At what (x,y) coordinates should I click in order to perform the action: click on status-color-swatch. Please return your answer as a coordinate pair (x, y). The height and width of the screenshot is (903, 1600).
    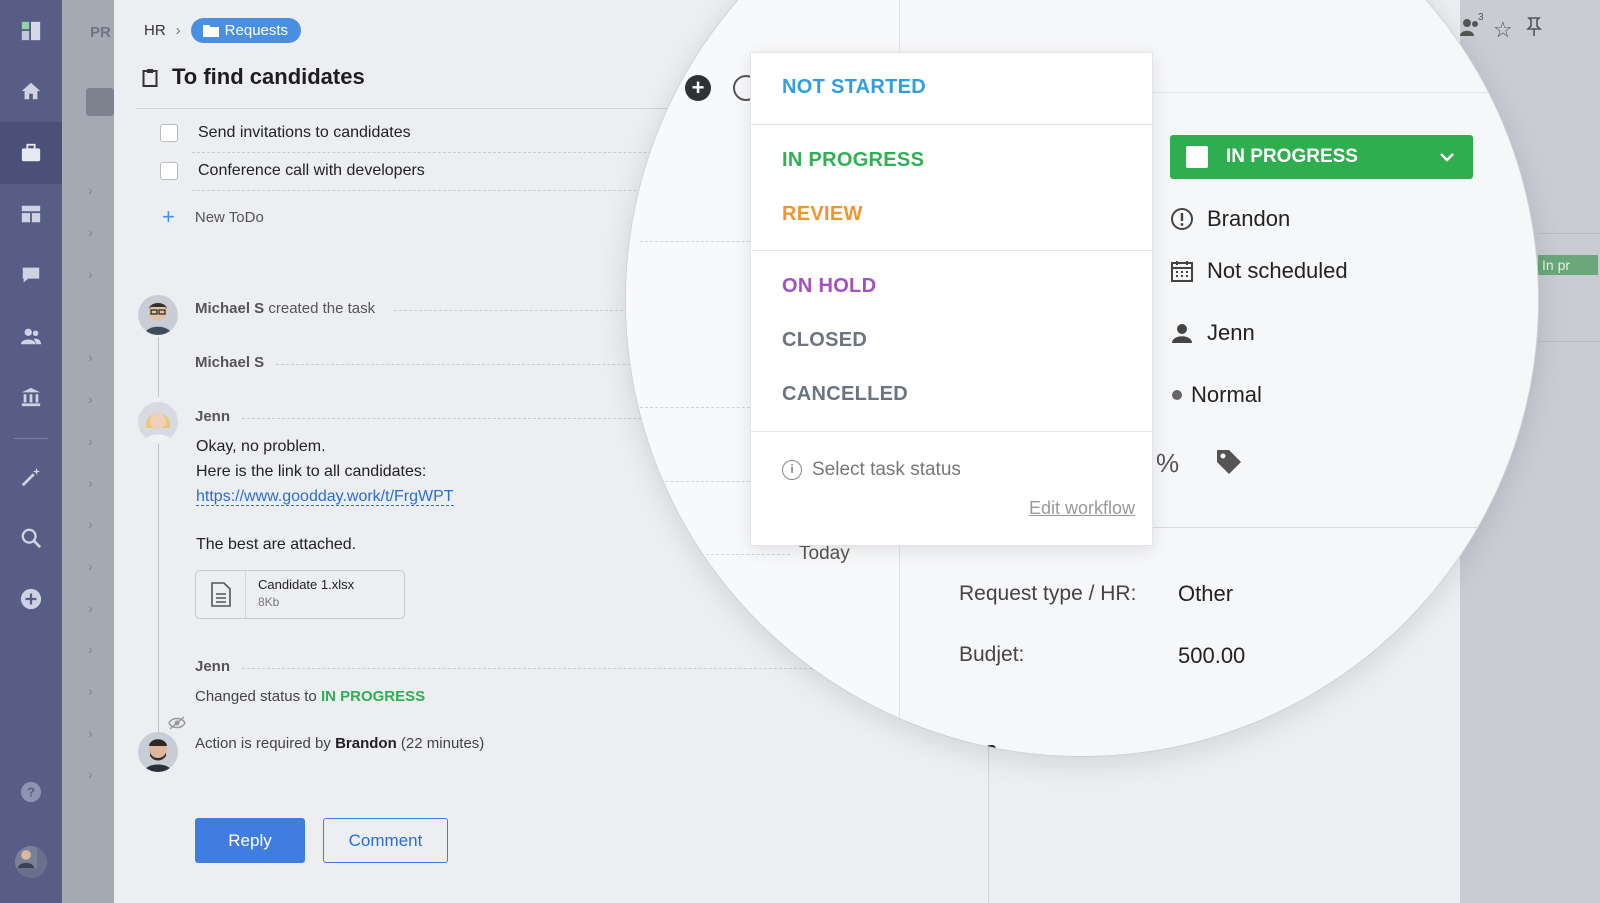
    Looking at the image, I should click on (1197, 157).